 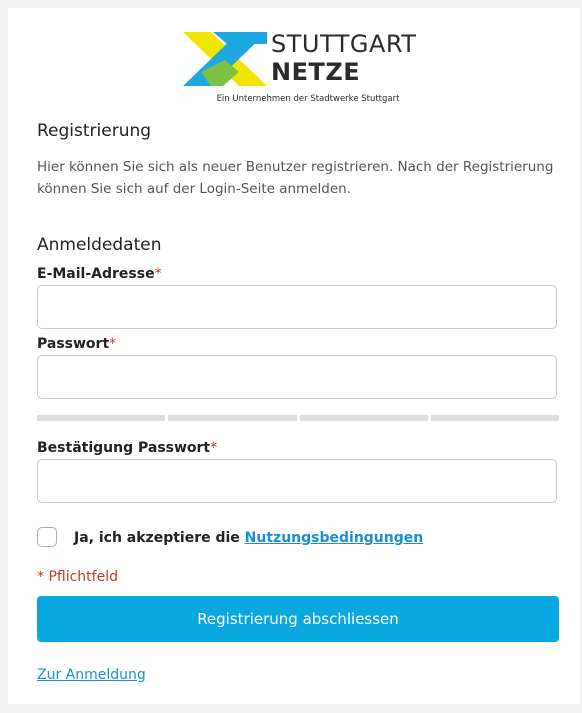 What do you see at coordinates (124, 448) in the screenshot?
I see `confirm-password-label-text: Bestätigung Passwort` at bounding box center [124, 448].